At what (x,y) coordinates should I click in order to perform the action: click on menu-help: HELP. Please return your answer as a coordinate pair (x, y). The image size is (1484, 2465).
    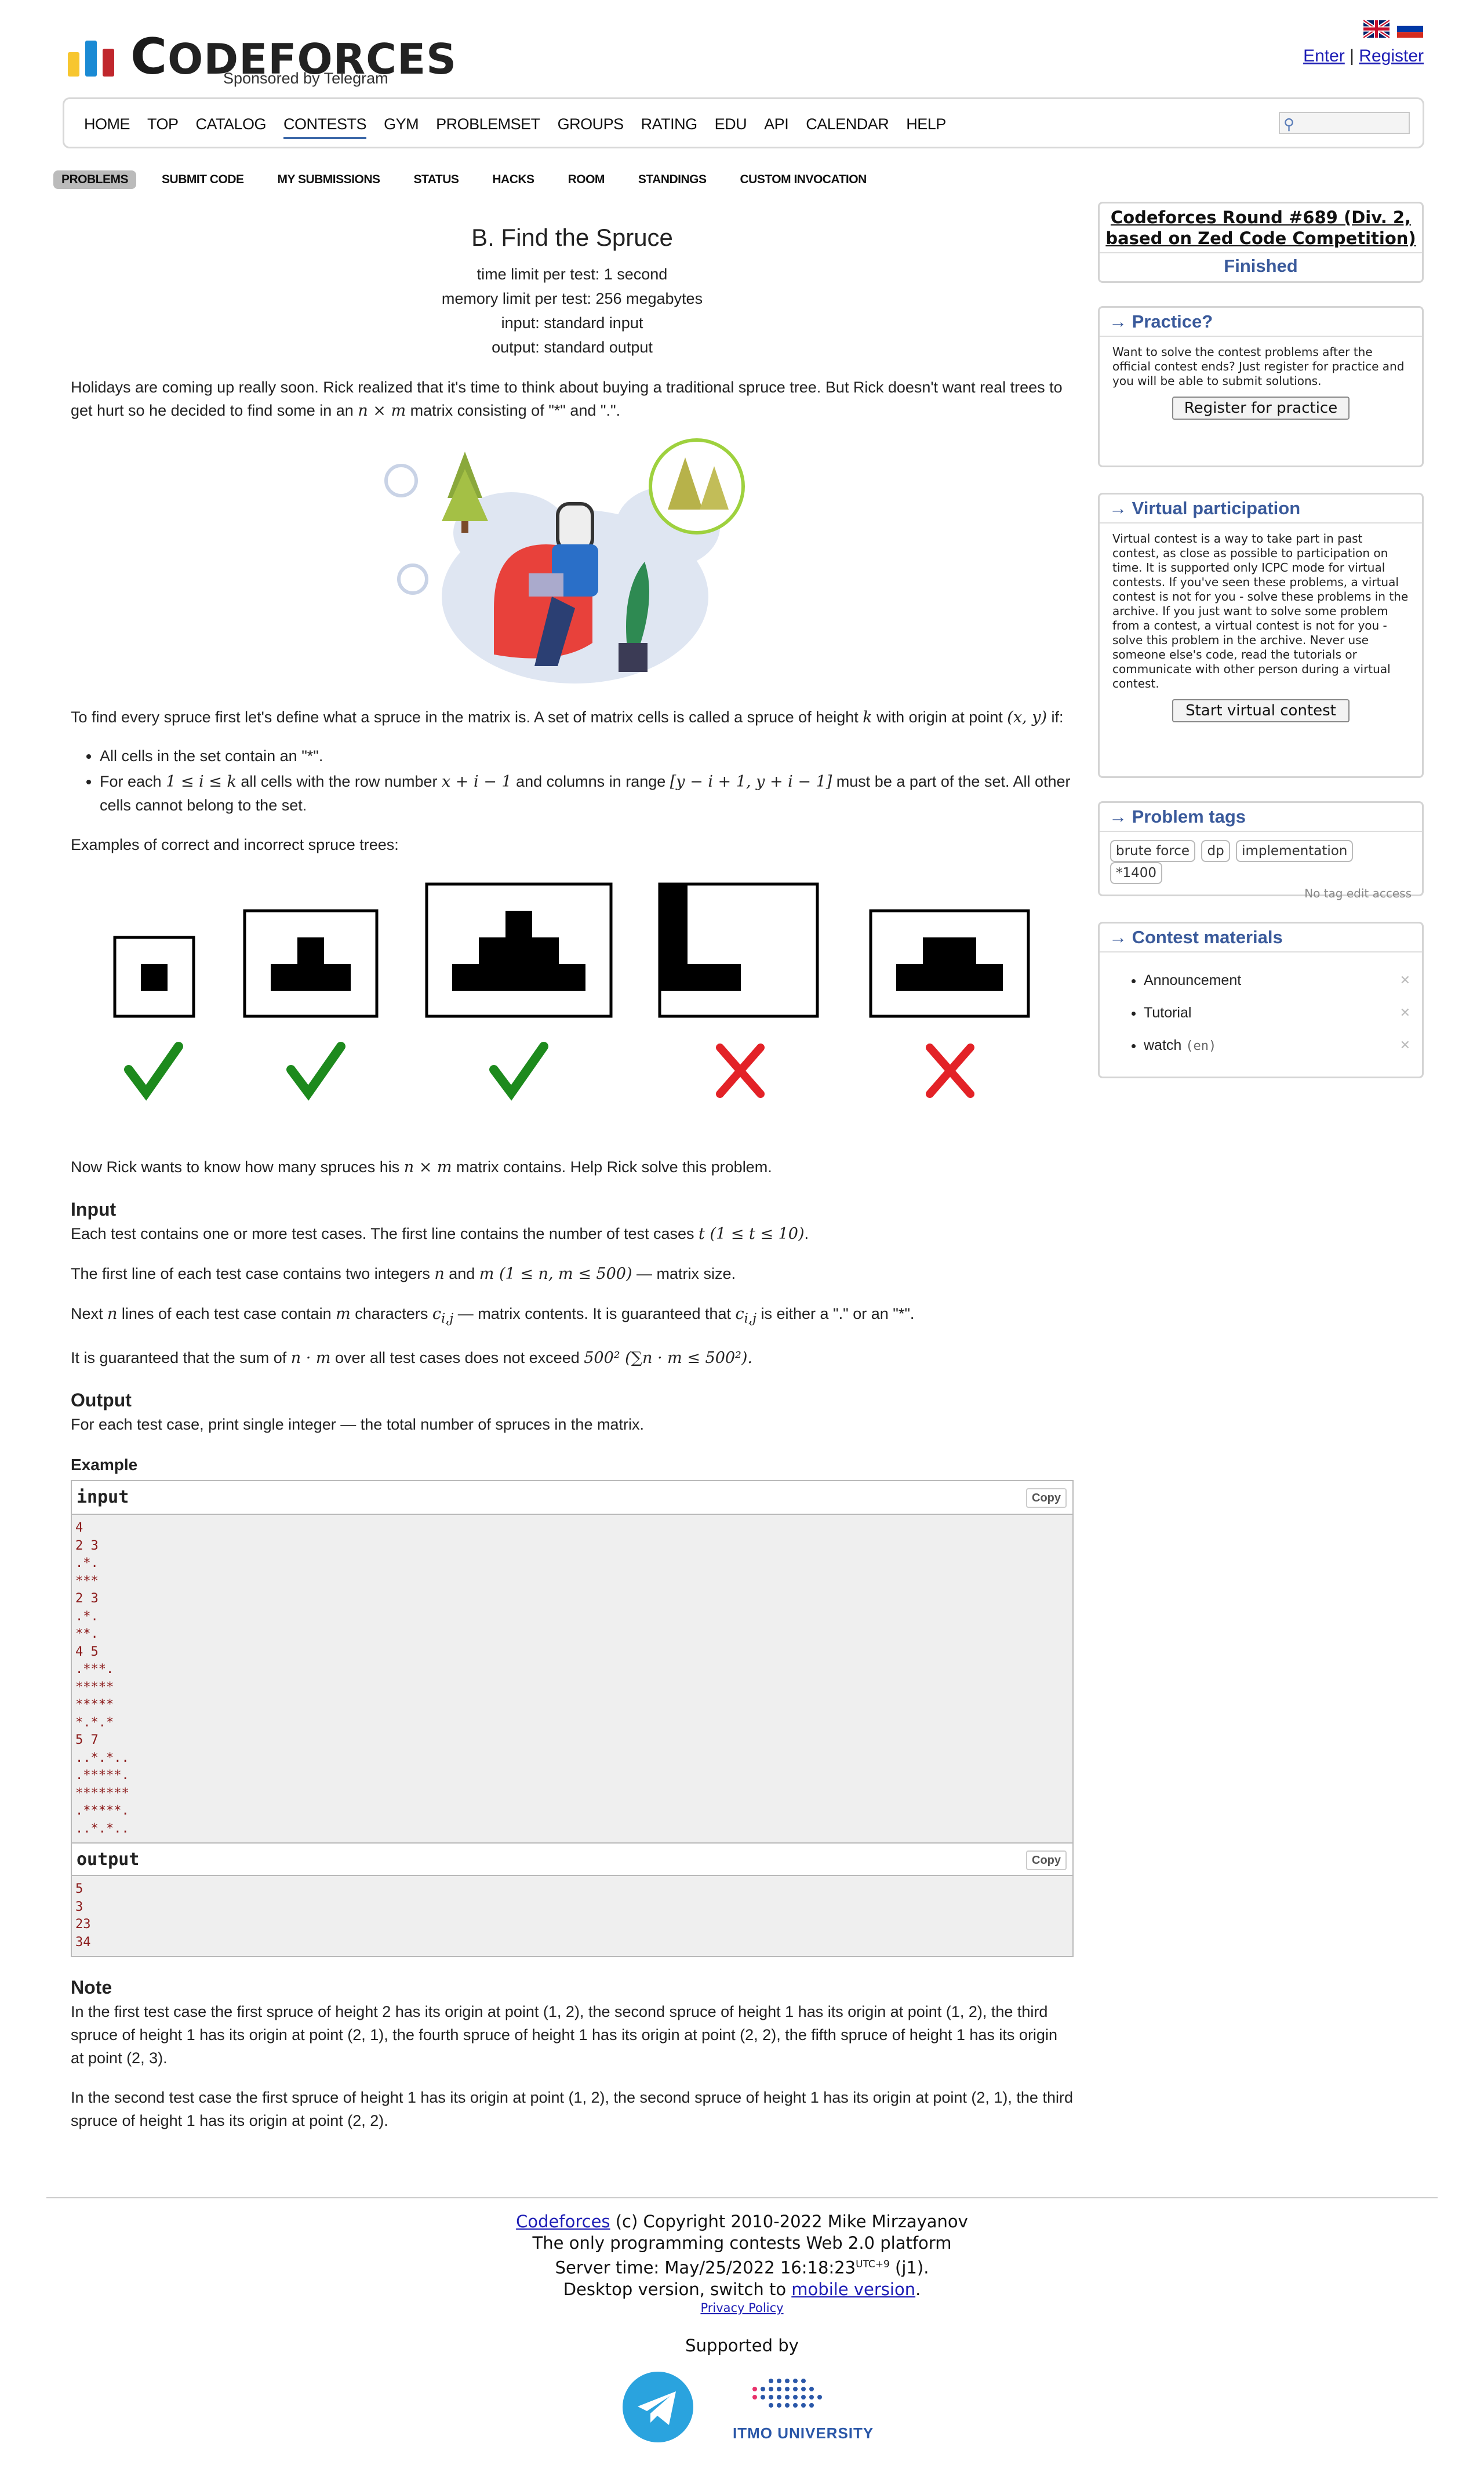
    Looking at the image, I should click on (926, 124).